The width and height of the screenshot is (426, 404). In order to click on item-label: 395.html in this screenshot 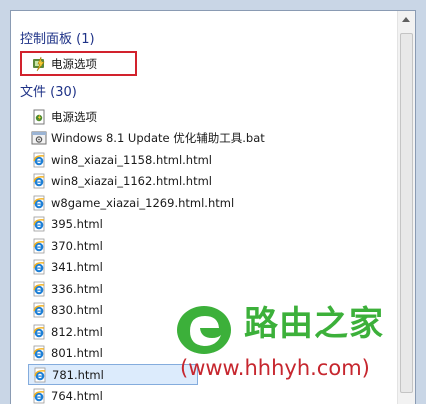, I will do `click(77, 224)`.